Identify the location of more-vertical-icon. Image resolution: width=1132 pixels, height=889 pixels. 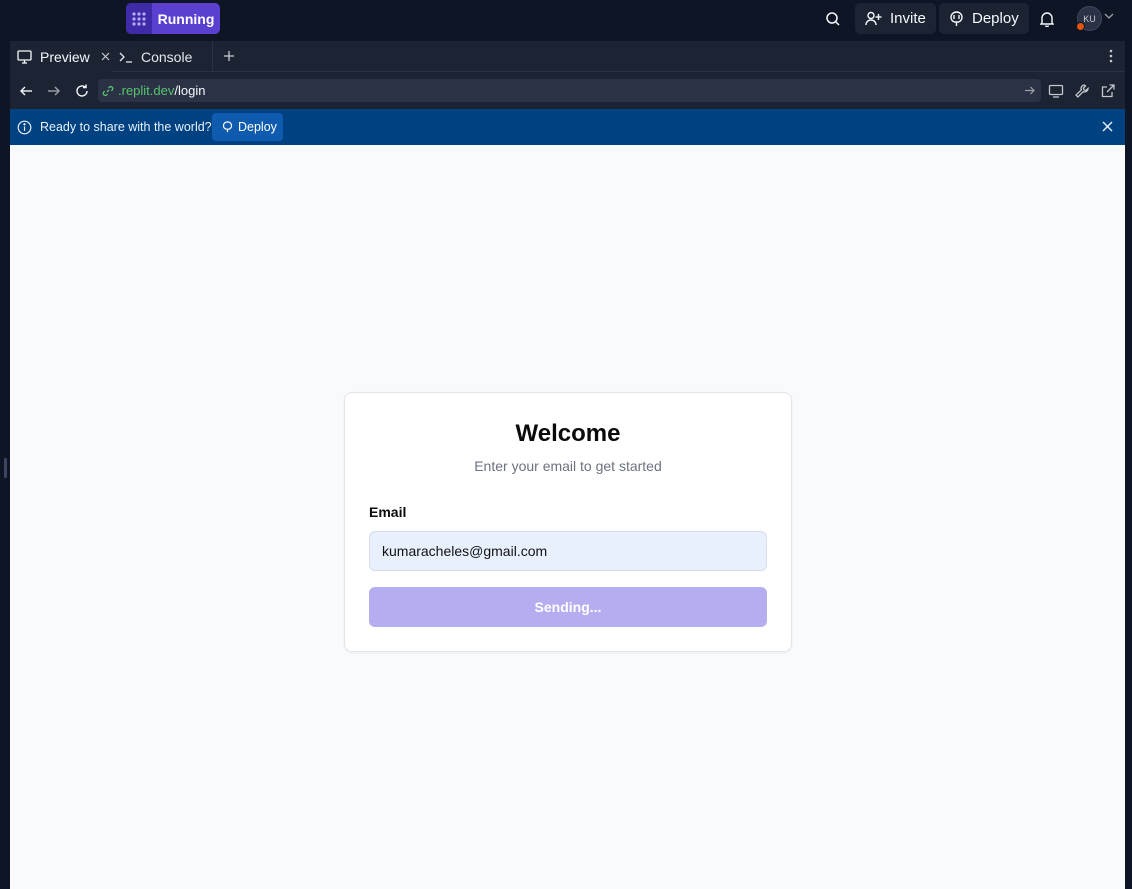
(1112, 56).